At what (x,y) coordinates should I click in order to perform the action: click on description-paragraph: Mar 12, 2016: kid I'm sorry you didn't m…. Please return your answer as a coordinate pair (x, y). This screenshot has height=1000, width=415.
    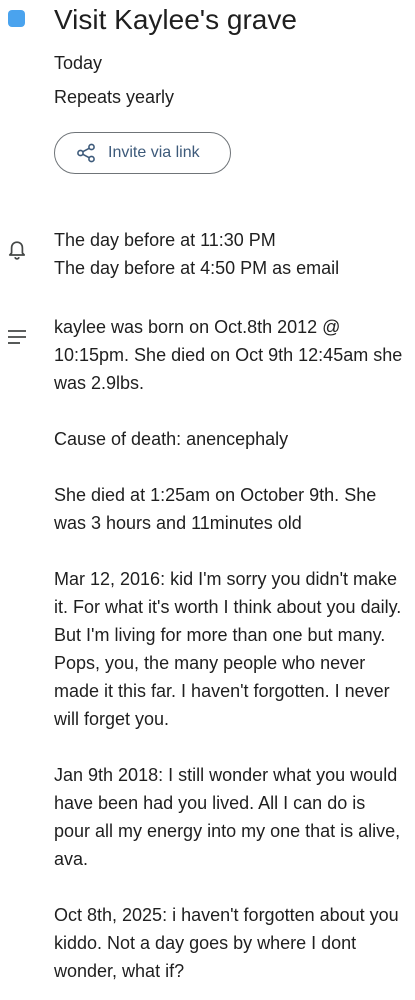
    Looking at the image, I should click on (228, 649).